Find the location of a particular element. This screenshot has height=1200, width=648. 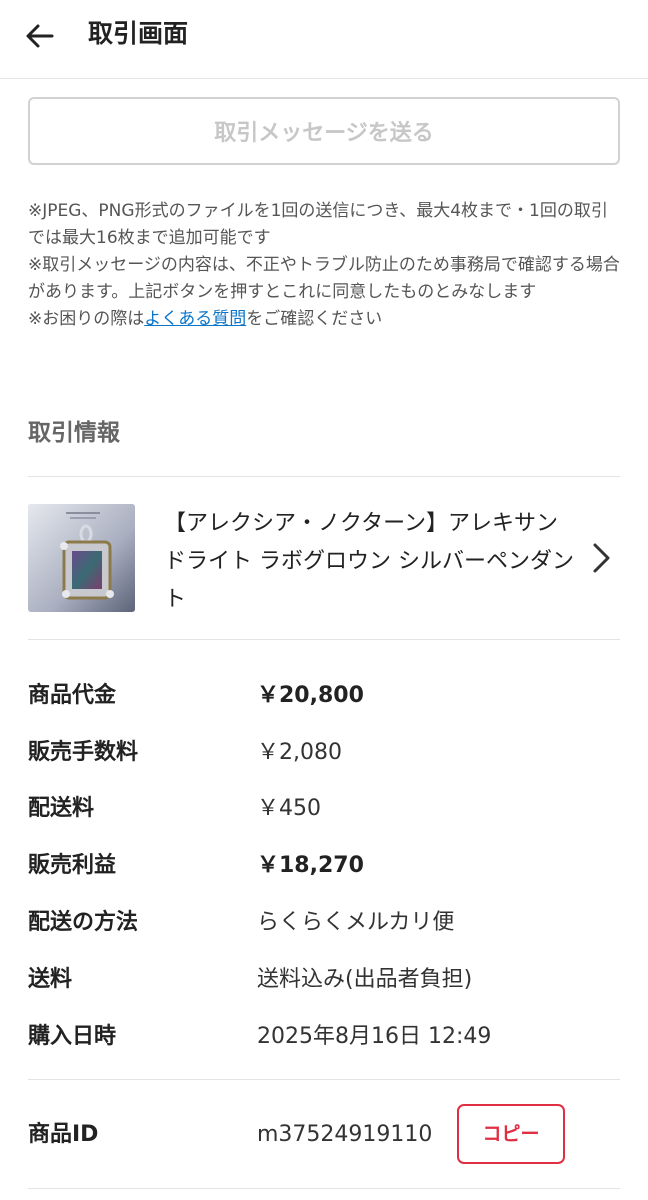

back-arrow-icon is located at coordinates (40, 36).